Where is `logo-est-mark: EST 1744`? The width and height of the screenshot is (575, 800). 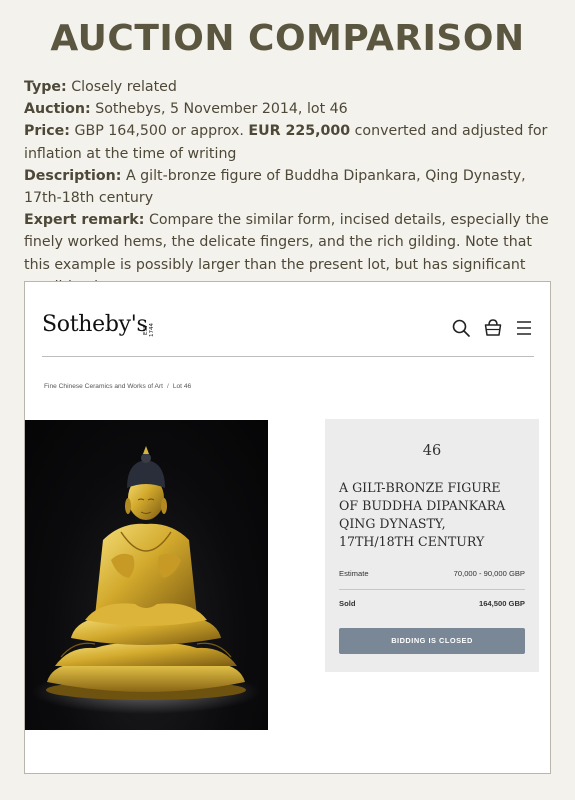
logo-est-mark: EST 1744 is located at coordinates (149, 330).